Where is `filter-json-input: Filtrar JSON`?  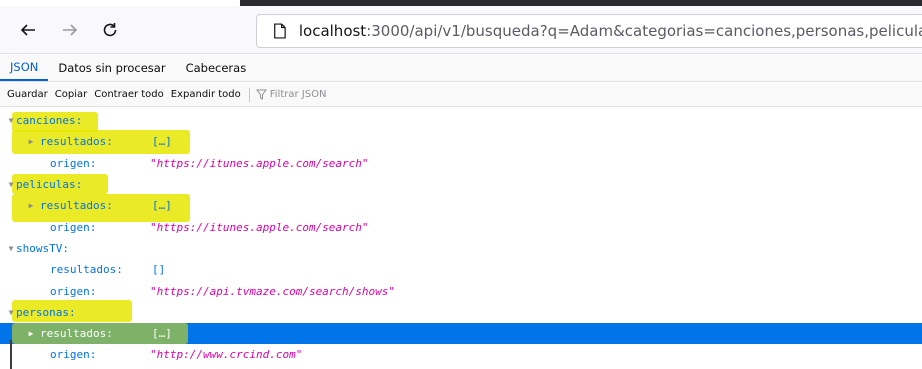 filter-json-input: Filtrar JSON is located at coordinates (291, 94).